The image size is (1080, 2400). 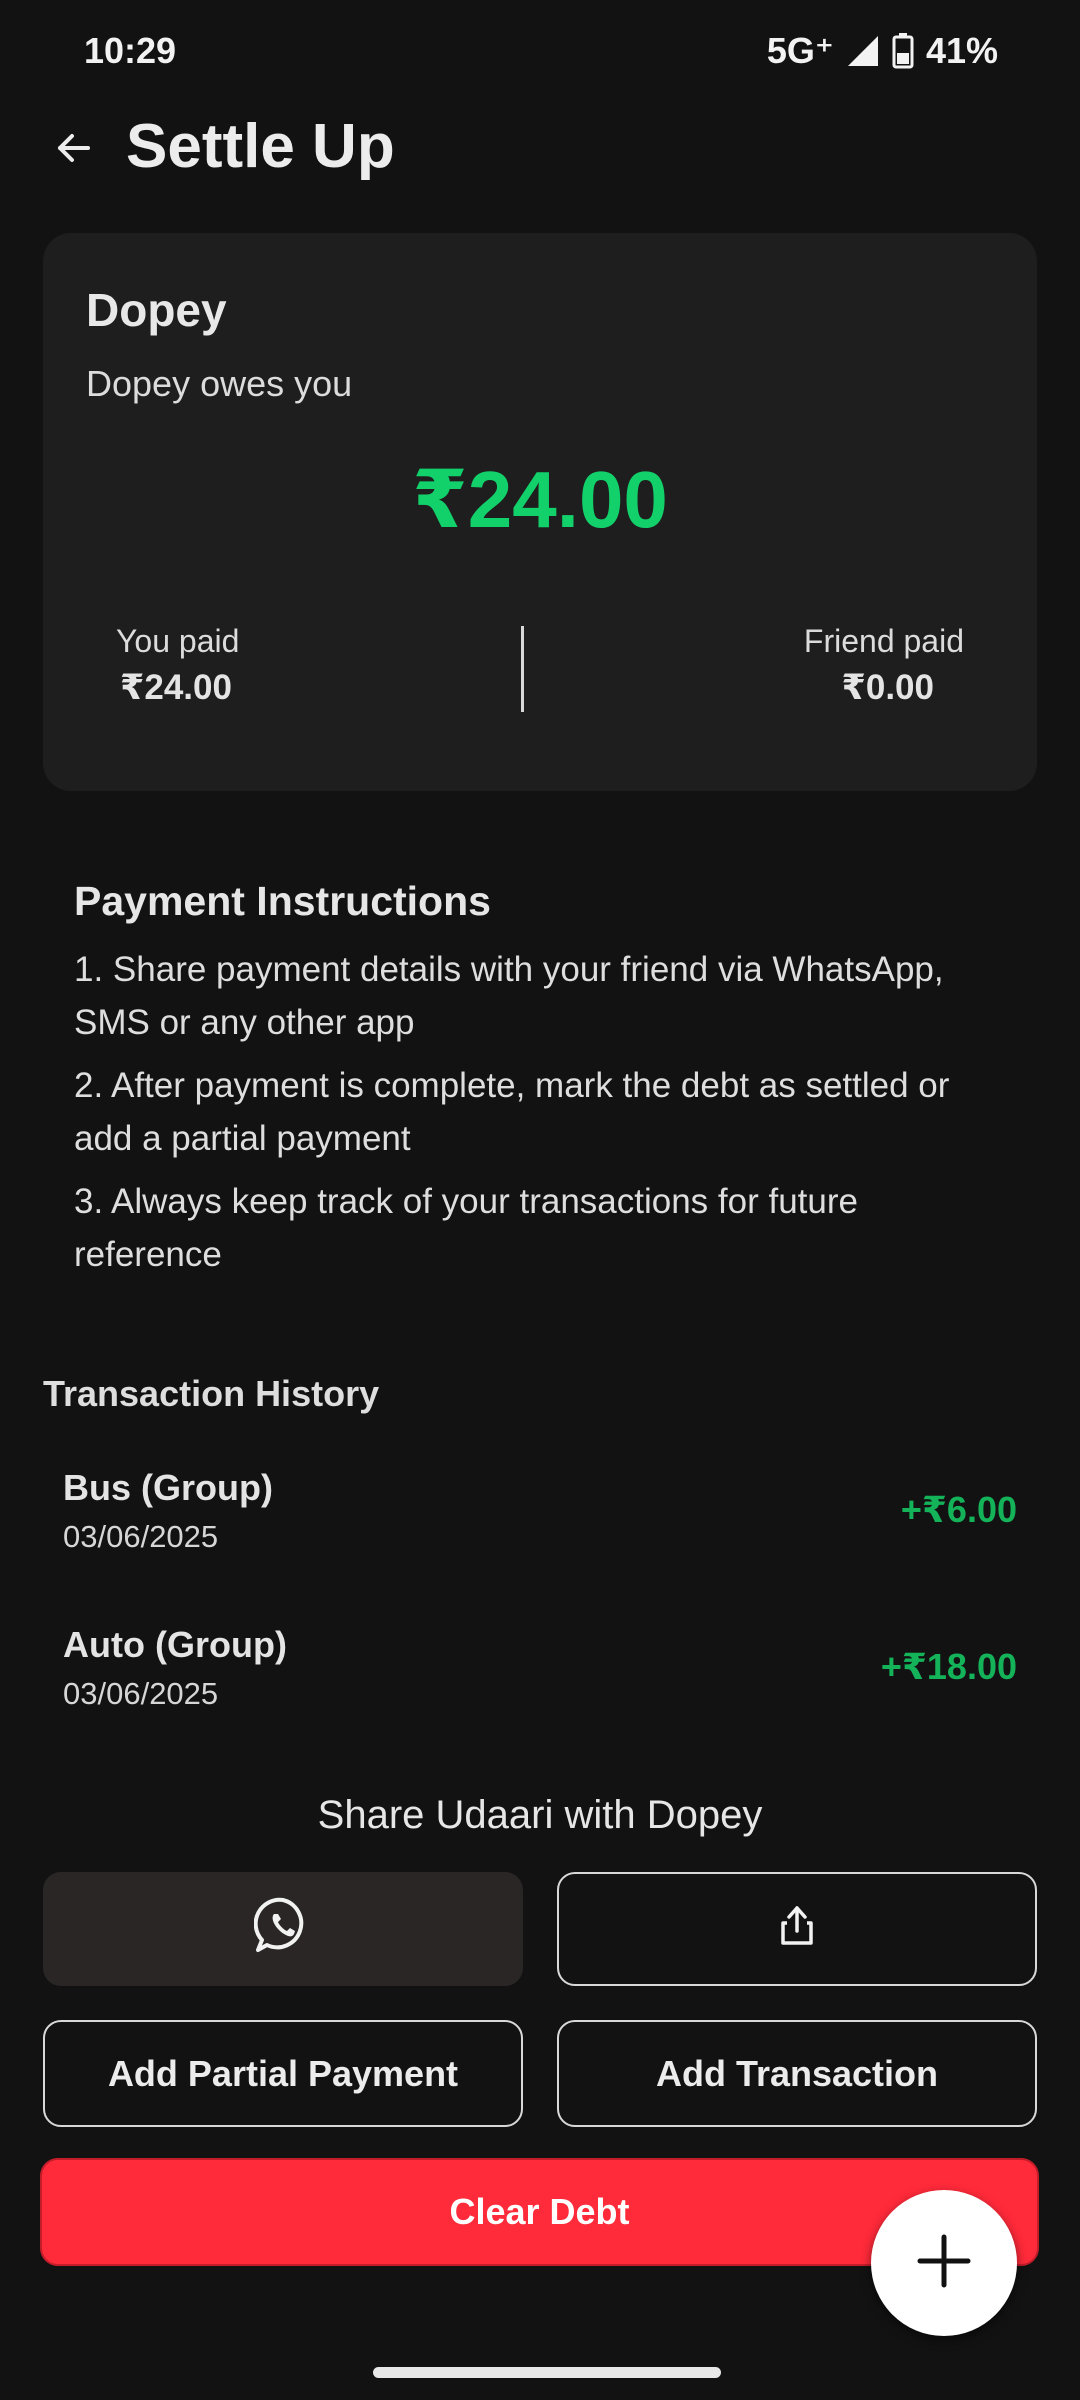 I want to click on friend-paid-value: ₹0.00, so click(x=887, y=687).